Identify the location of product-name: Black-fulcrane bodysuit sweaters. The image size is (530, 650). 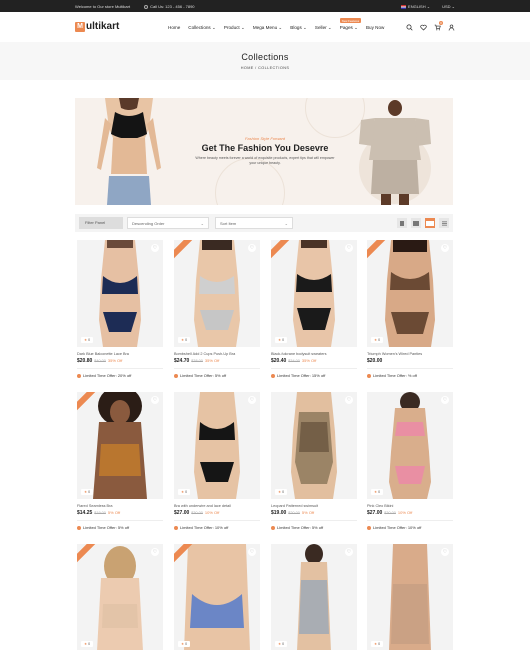
(314, 354).